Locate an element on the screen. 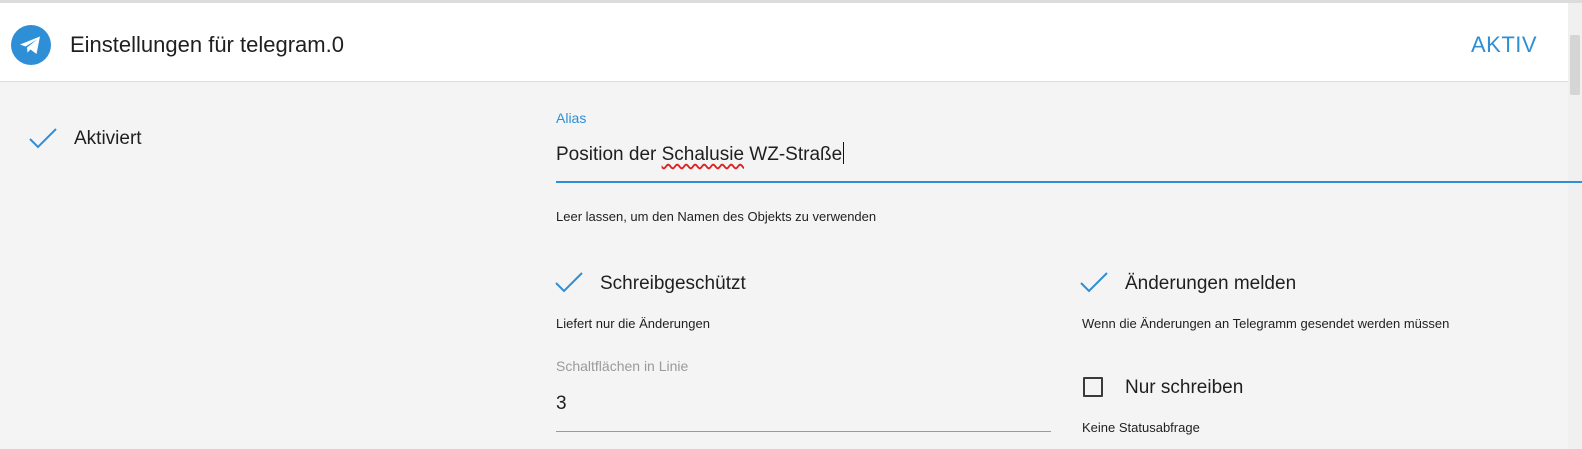 The image size is (1582, 449). alias-value-misspelled: Schalusie is located at coordinates (703, 154).